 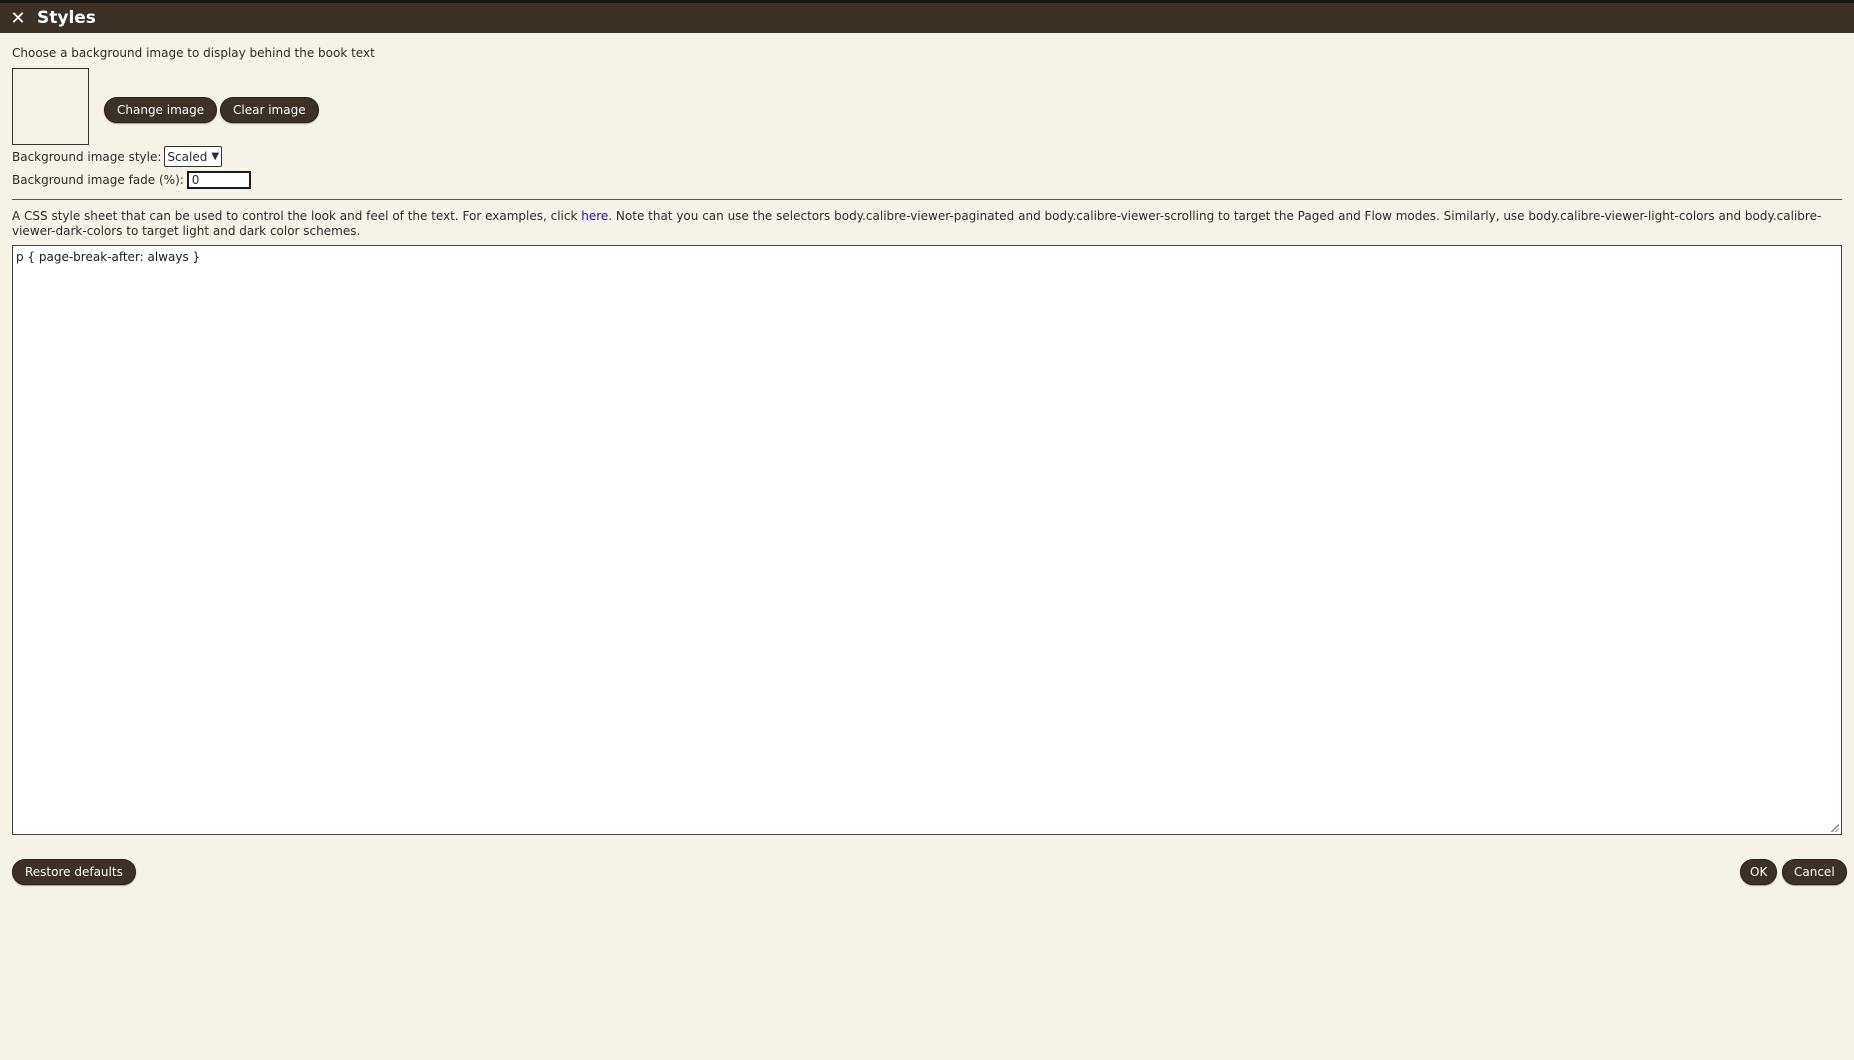 I want to click on dialog-title: Styles, so click(x=66, y=18).